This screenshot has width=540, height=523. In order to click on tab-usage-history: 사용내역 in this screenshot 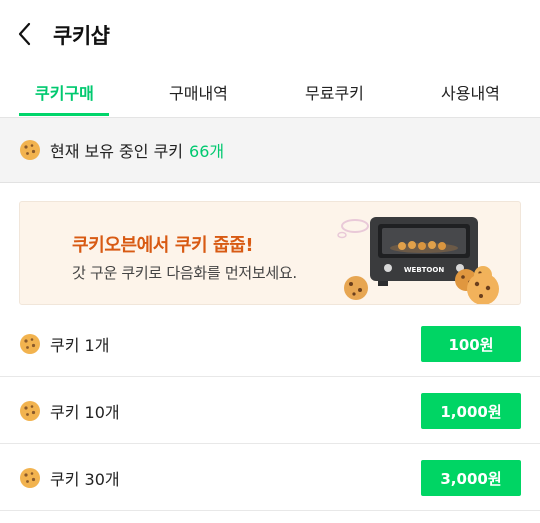, I will do `click(470, 92)`.